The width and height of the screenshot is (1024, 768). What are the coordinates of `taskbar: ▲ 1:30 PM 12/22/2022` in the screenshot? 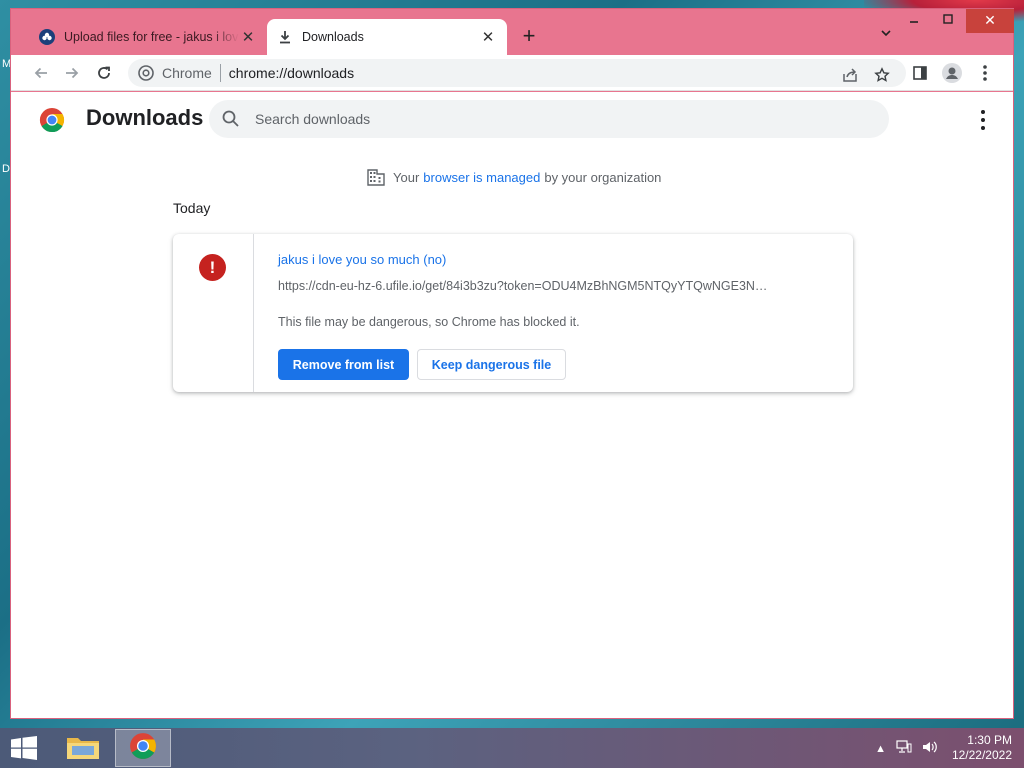 It's located at (512, 748).